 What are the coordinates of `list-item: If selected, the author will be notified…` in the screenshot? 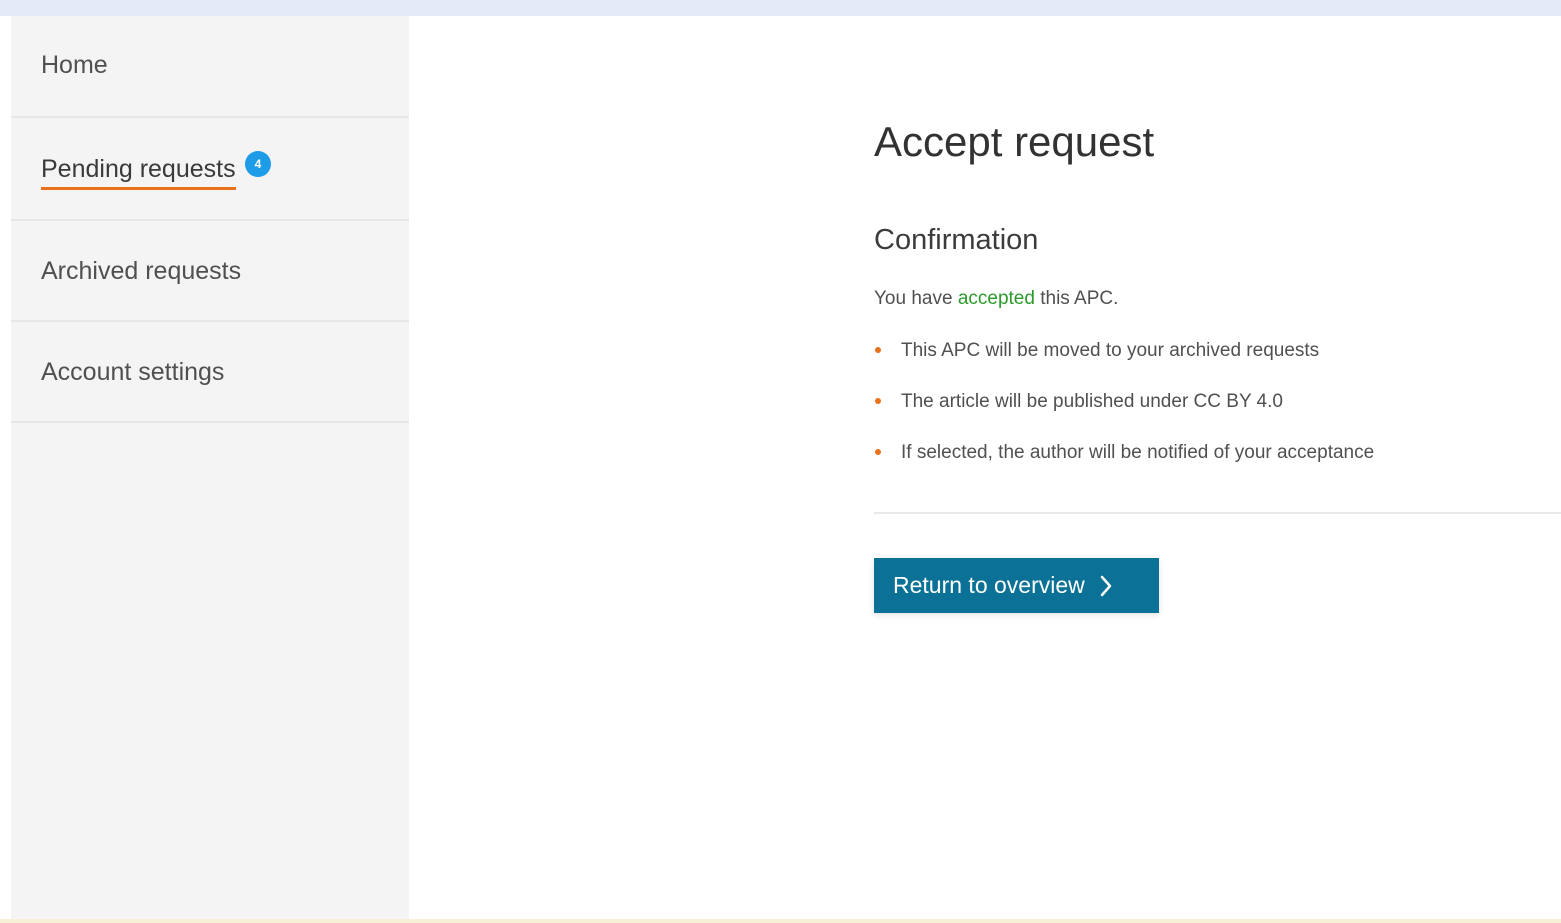 It's located at (1124, 465).